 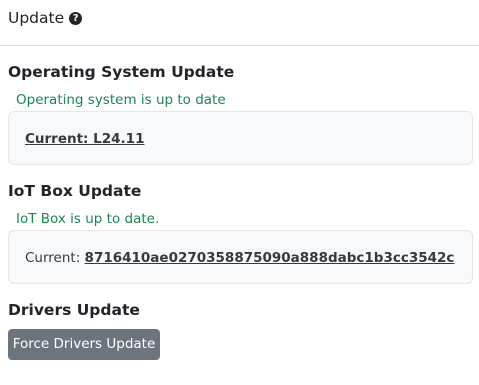 What do you see at coordinates (74, 310) in the screenshot?
I see `drivers-update-title: Drivers Update` at bounding box center [74, 310].